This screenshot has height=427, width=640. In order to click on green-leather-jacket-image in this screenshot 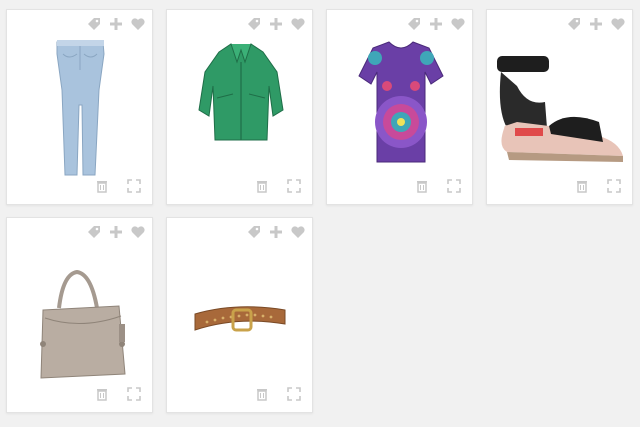, I will do `click(240, 108)`.